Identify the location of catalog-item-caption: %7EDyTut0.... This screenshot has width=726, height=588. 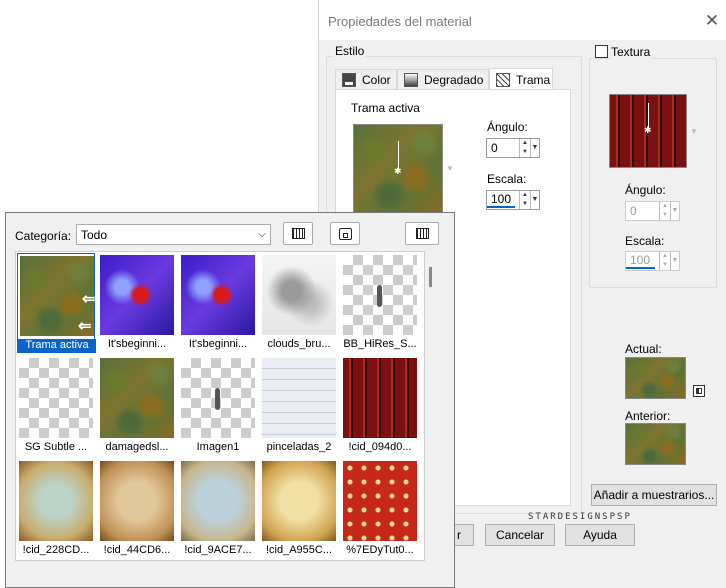
(380, 550).